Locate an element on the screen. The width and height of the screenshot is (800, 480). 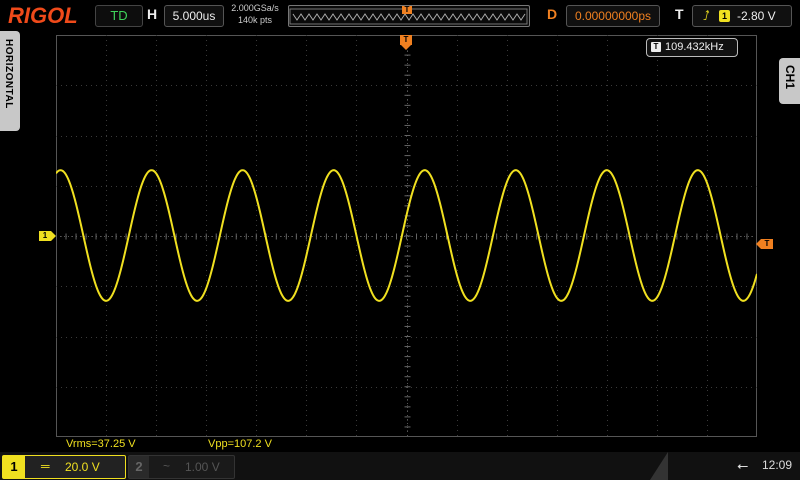
system-clock: 12:09 is located at coordinates (777, 465).